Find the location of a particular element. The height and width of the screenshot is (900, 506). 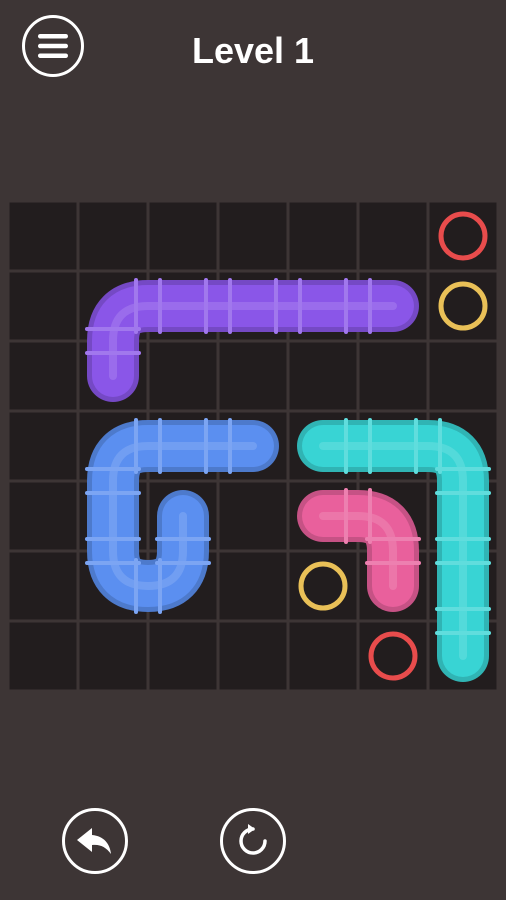

undo-button is located at coordinates (95, 841).